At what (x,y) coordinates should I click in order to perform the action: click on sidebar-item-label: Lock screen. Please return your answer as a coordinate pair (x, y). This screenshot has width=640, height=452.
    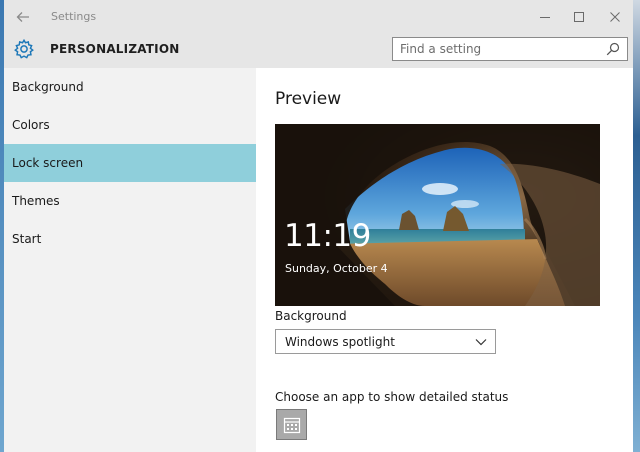
    Looking at the image, I should click on (48, 163).